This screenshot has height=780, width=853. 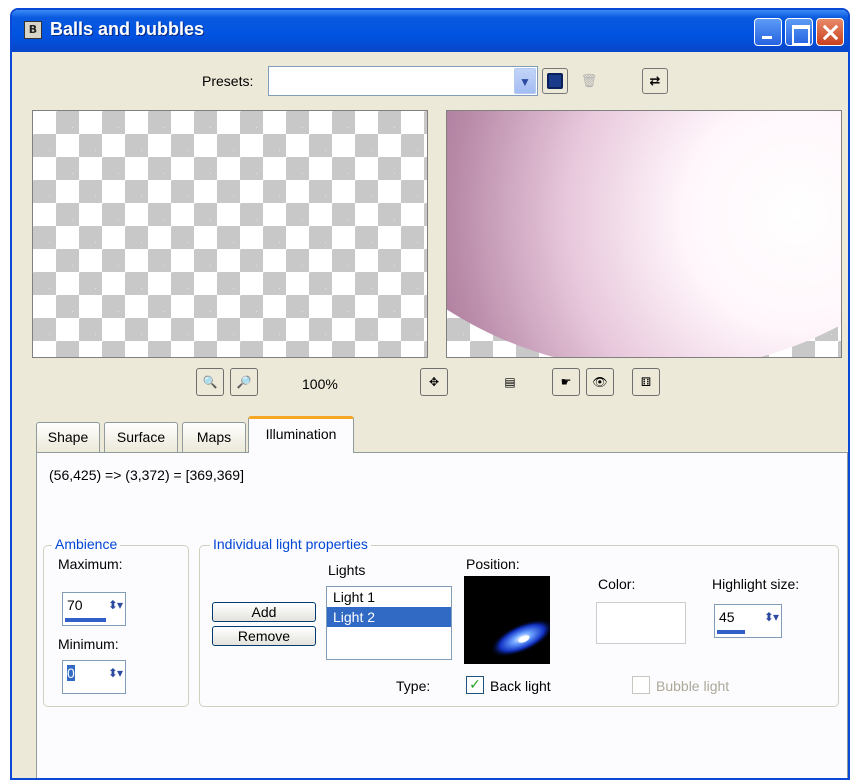 I want to click on zoom-out-button: 🔍, so click(x=210, y=382).